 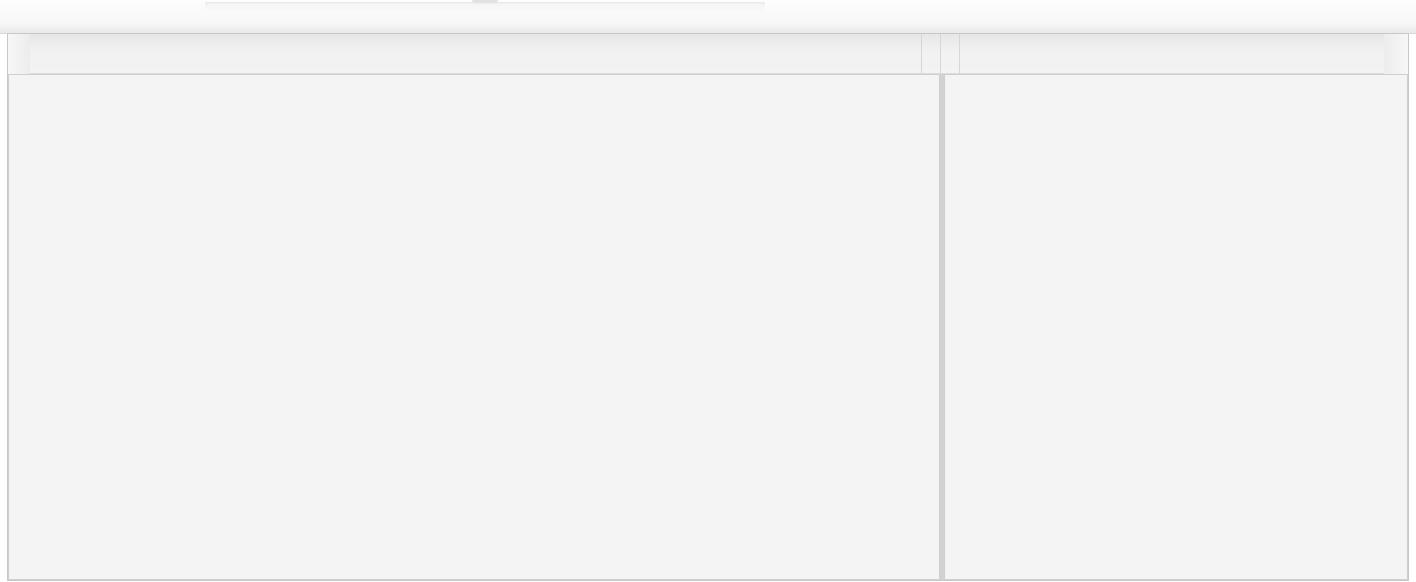 I want to click on handle-strip-divider-center, so click(x=940, y=54).